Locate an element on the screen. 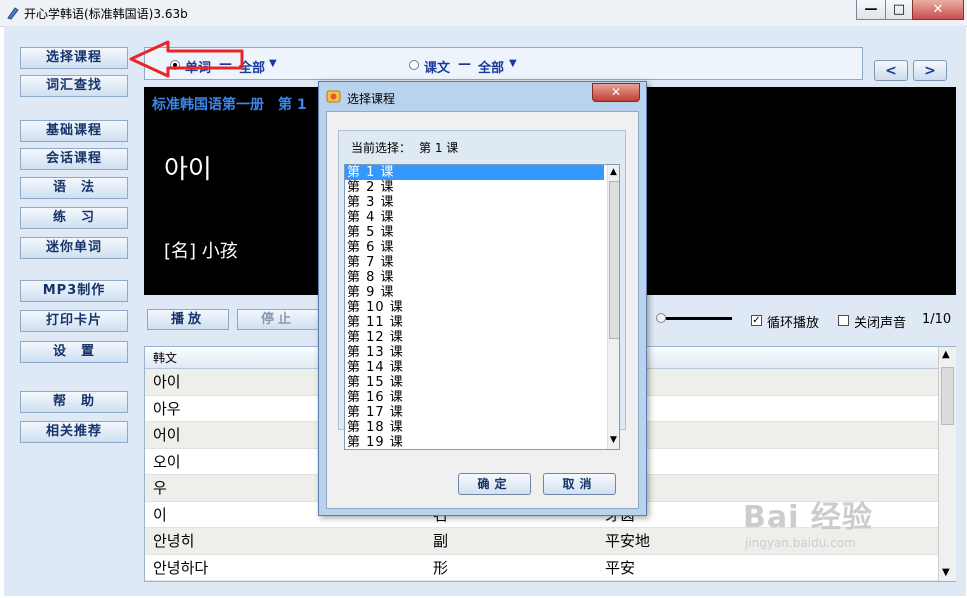 The width and height of the screenshot is (967, 598). minimize-button: — is located at coordinates (871, 10).